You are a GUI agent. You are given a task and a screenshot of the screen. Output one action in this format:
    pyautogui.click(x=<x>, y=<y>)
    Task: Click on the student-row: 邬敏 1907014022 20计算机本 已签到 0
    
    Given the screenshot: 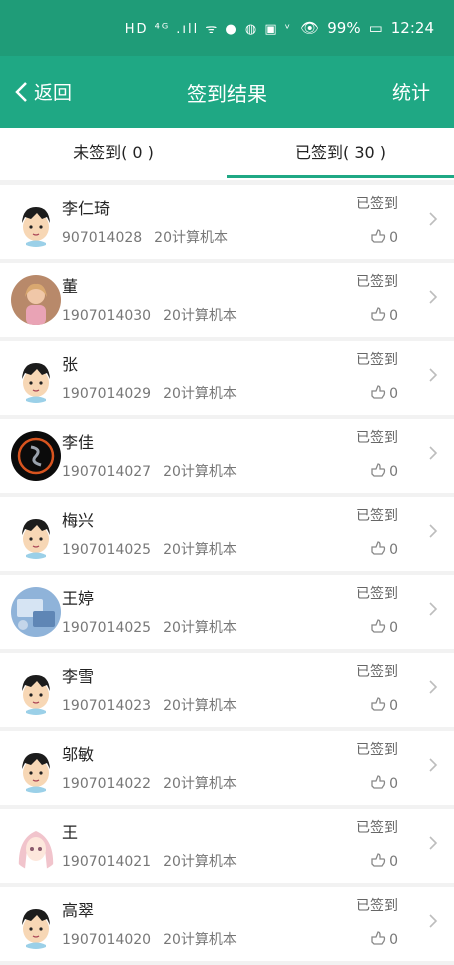 What is the action you would take?
    pyautogui.click(x=227, y=768)
    